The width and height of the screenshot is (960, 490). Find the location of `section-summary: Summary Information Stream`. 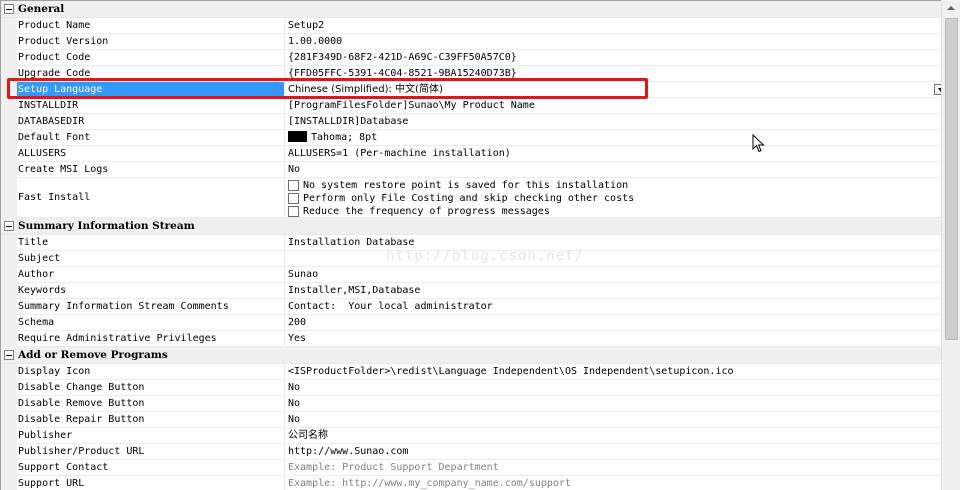

section-summary: Summary Information Stream is located at coordinates (471, 226).